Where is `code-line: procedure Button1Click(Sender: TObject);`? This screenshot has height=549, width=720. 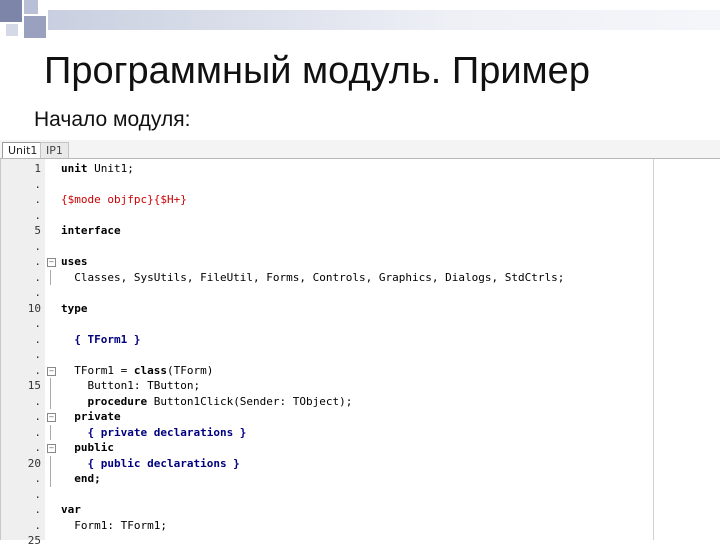 code-line: procedure Button1Click(Sender: TObject); is located at coordinates (206, 402).